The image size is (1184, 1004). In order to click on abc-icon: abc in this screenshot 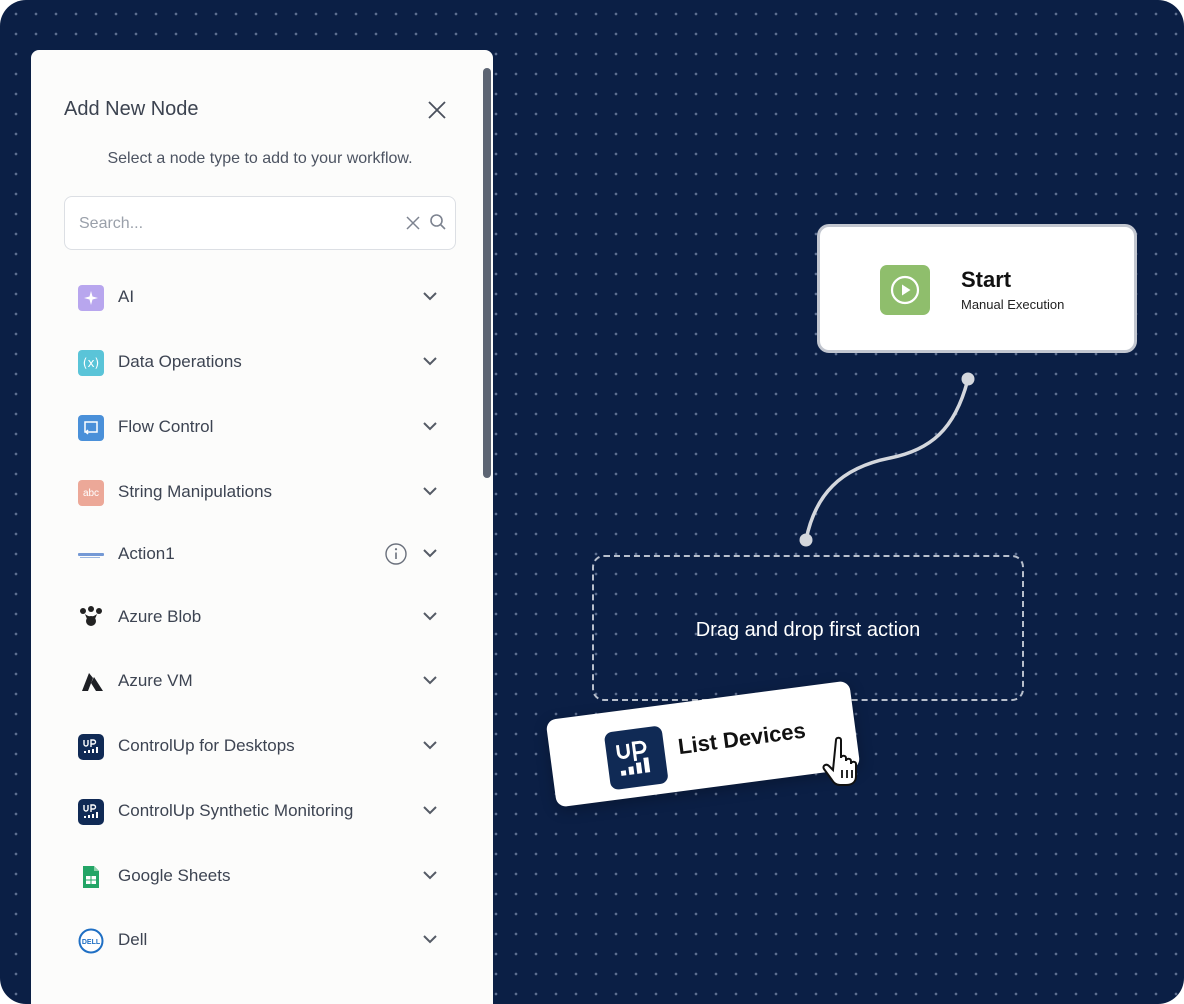, I will do `click(91, 493)`.